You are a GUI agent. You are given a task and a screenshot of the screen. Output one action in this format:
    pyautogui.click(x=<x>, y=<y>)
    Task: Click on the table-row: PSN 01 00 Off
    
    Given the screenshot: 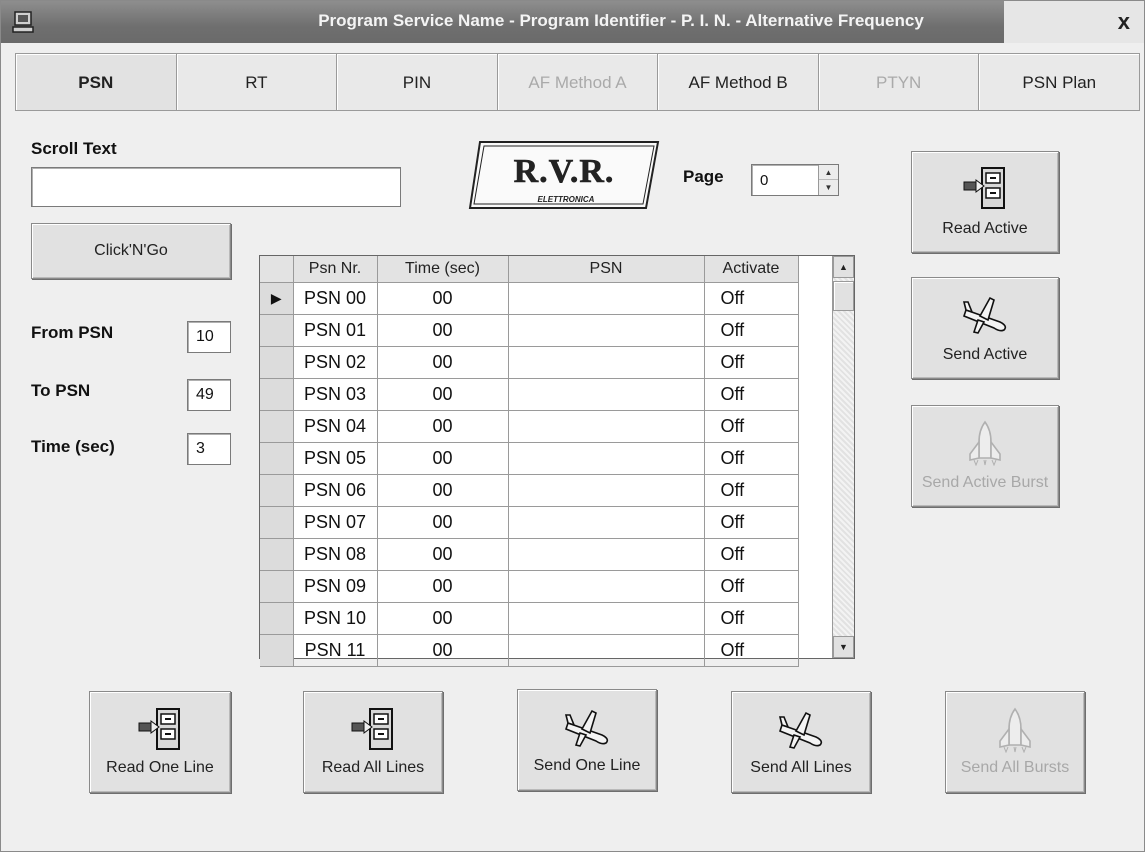 What is the action you would take?
    pyautogui.click(x=529, y=330)
    